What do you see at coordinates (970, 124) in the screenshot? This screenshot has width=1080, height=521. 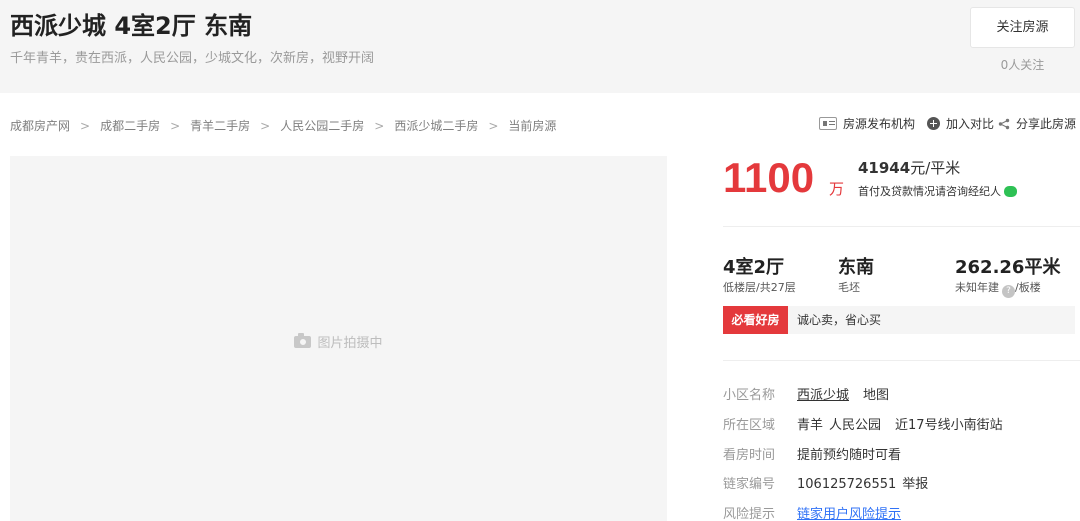 I see `compare-label: 加入对比` at bounding box center [970, 124].